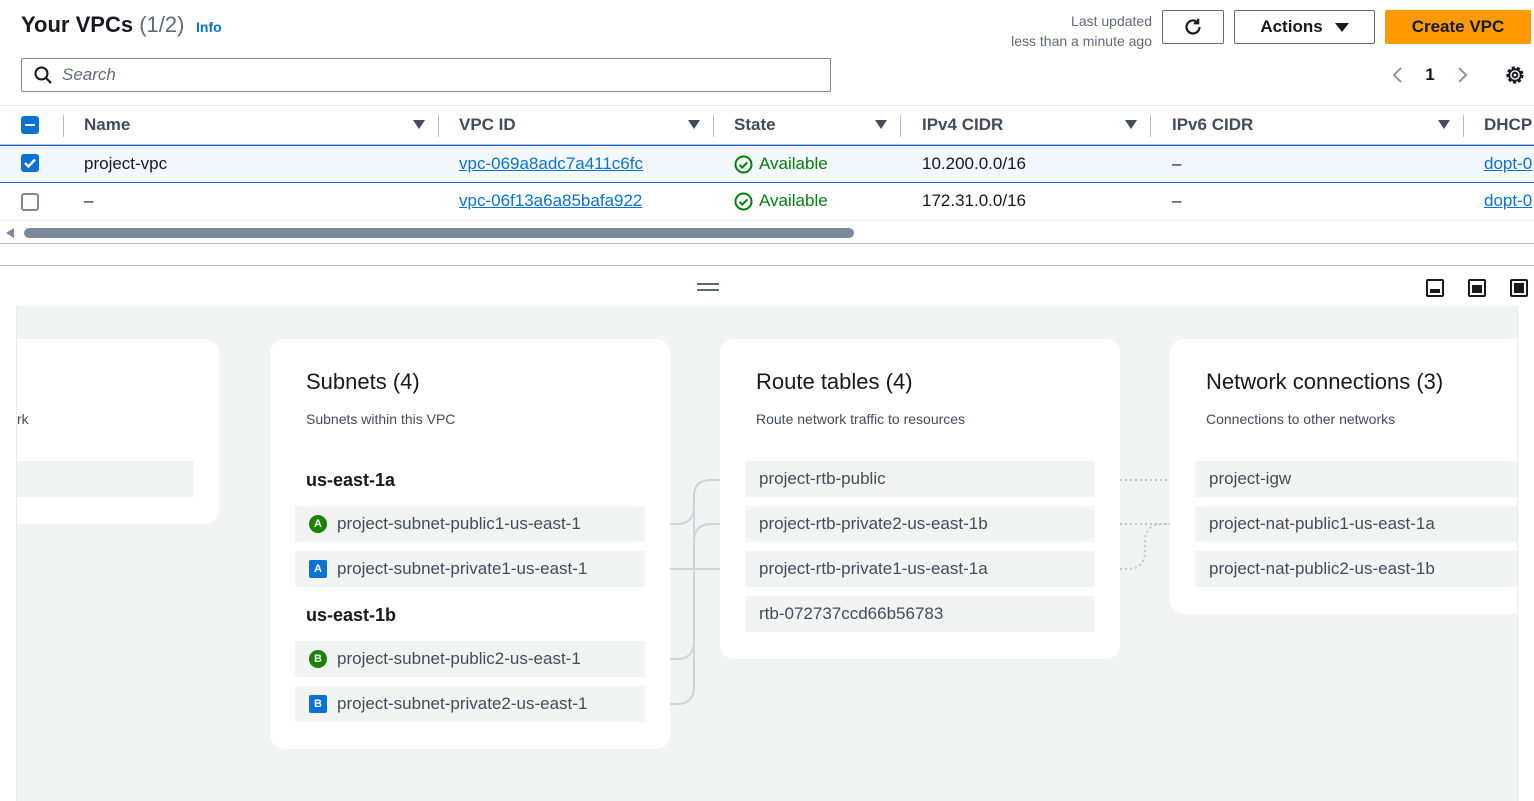  I want to click on prev-page-button, so click(1397, 75).